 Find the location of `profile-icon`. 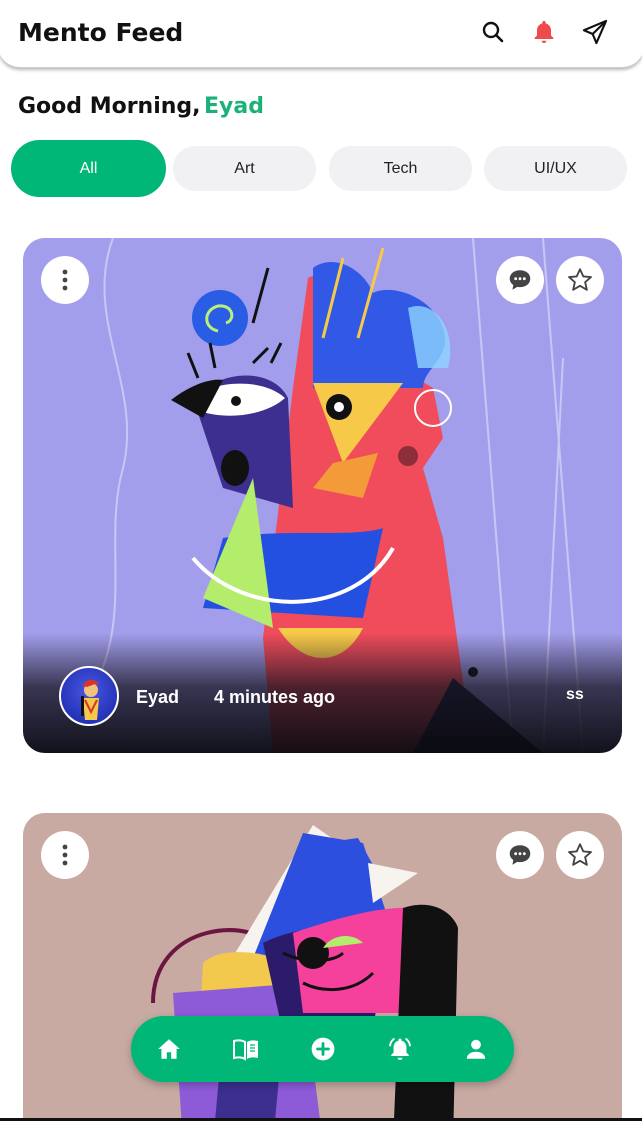

profile-icon is located at coordinates (476, 1049).